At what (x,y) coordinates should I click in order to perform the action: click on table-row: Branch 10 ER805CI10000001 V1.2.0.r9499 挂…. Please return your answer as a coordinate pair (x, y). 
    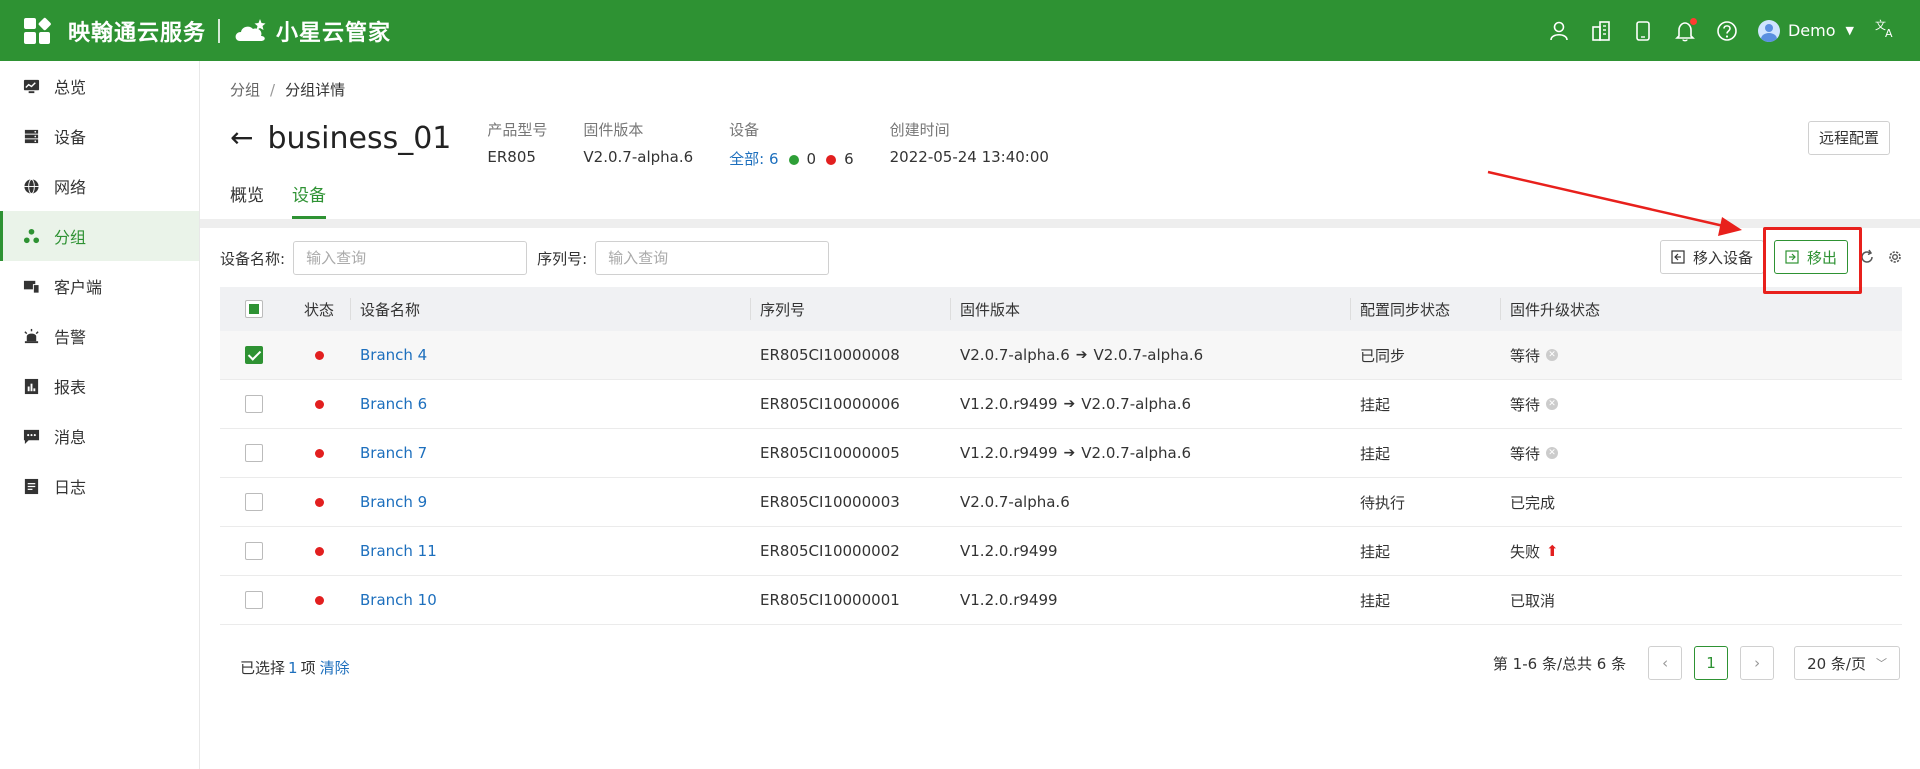
    Looking at the image, I should click on (1061, 600).